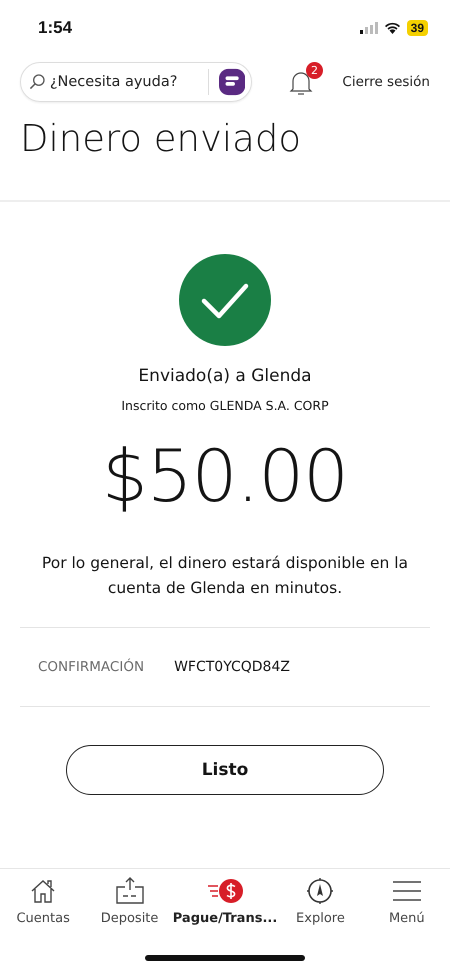 Image resolution: width=450 pixels, height=975 pixels. I want to click on availability-note: Por lo general, el dinero estará disponible en la cuenta de Glenda en minutos., so click(225, 576).